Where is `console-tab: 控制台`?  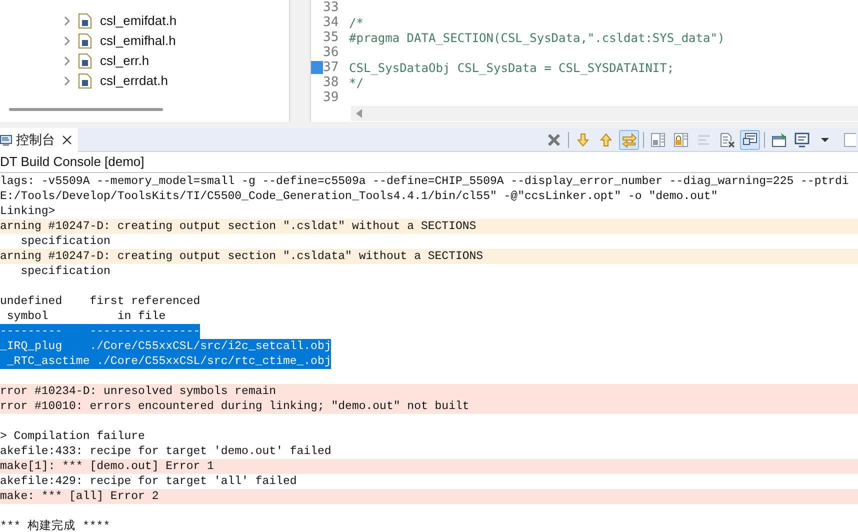
console-tab: 控制台 is located at coordinates (39, 140).